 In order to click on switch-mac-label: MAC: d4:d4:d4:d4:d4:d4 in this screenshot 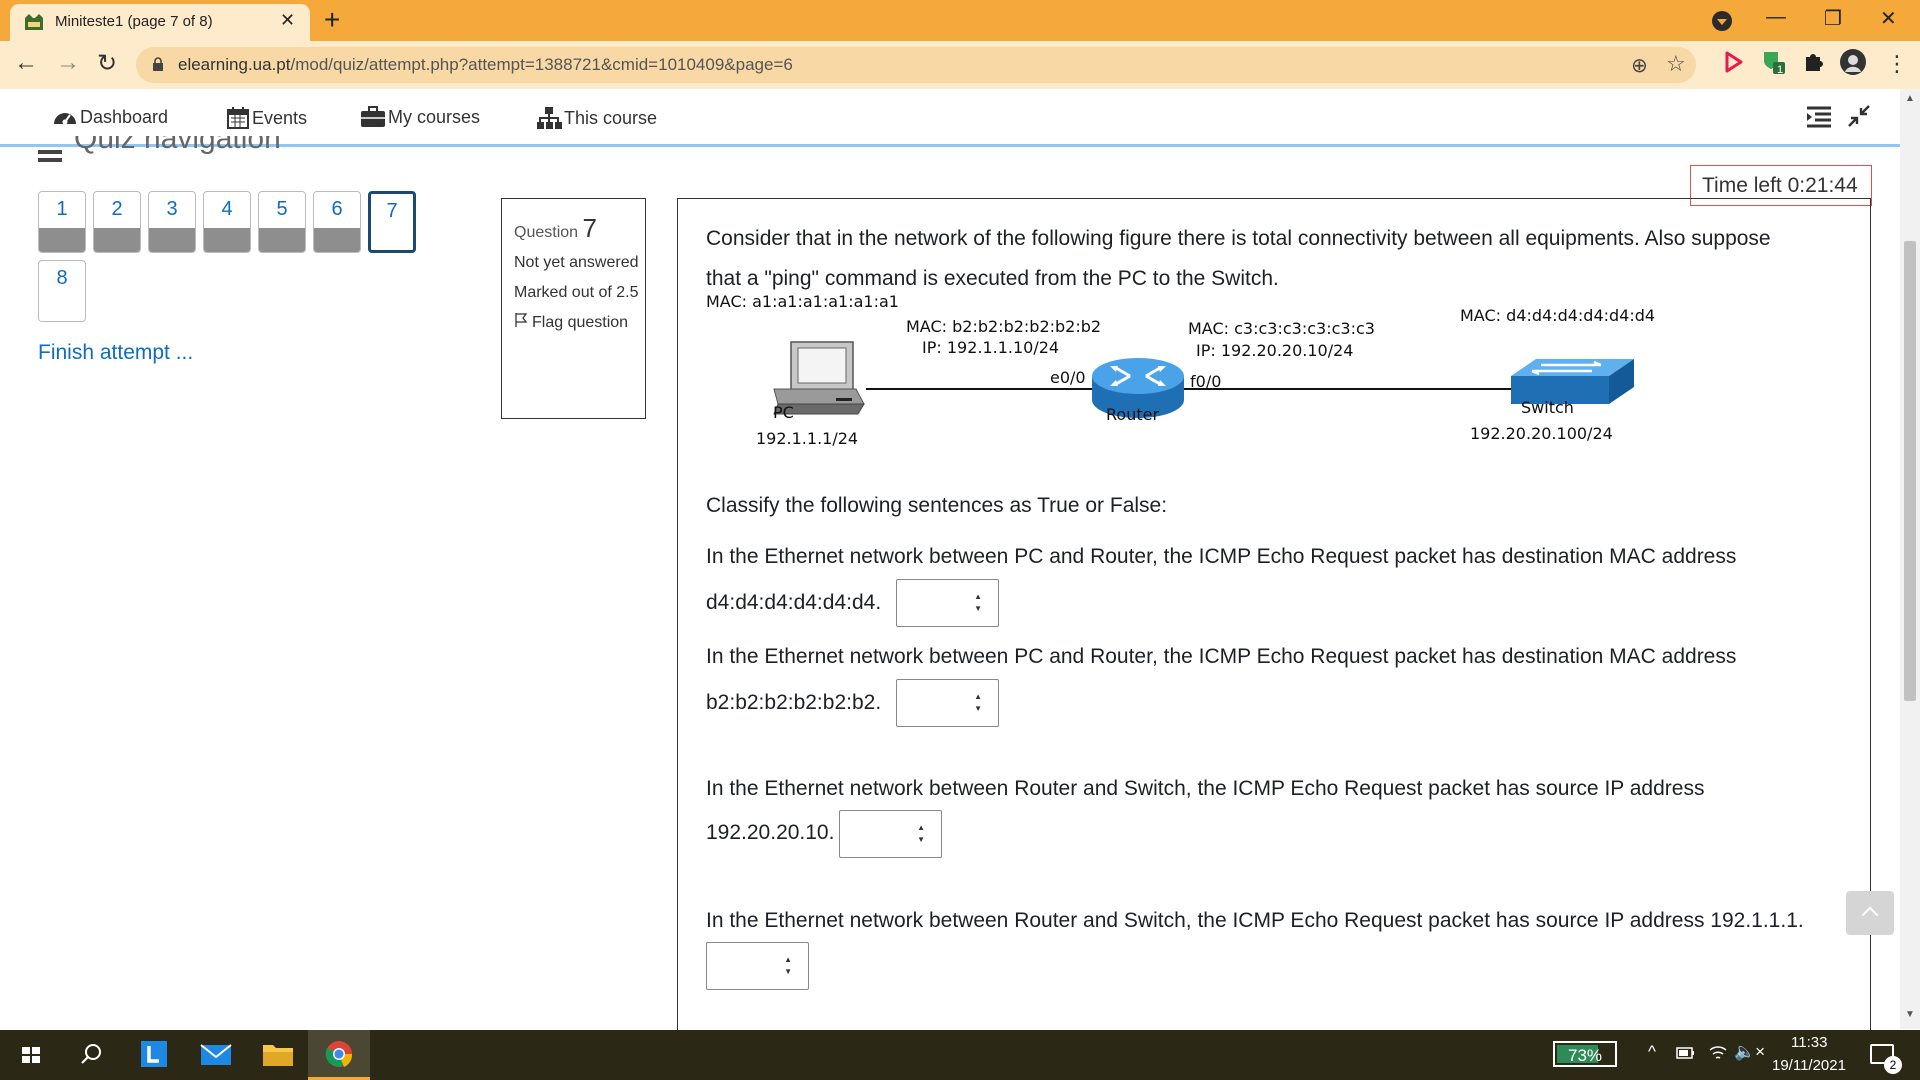, I will do `click(1558, 315)`.